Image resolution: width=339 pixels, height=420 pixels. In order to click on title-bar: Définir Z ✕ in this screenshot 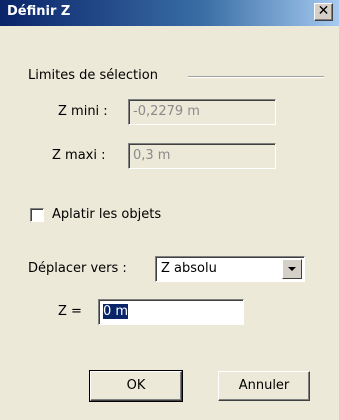, I will do `click(169, 13)`.